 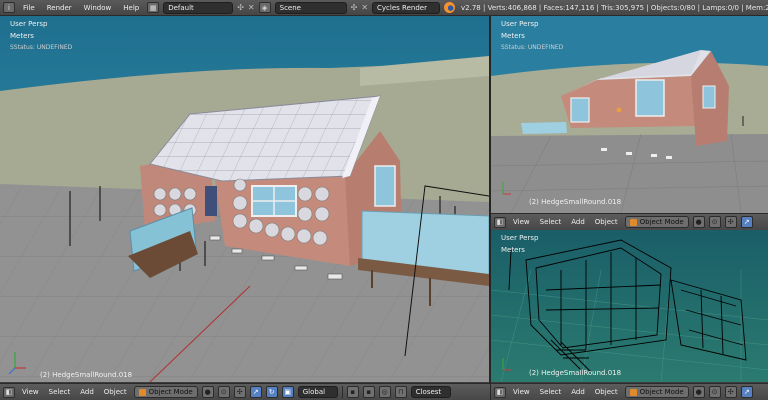 What do you see at coordinates (520, 24) in the screenshot?
I see `tr-view-name: User Persp` at bounding box center [520, 24].